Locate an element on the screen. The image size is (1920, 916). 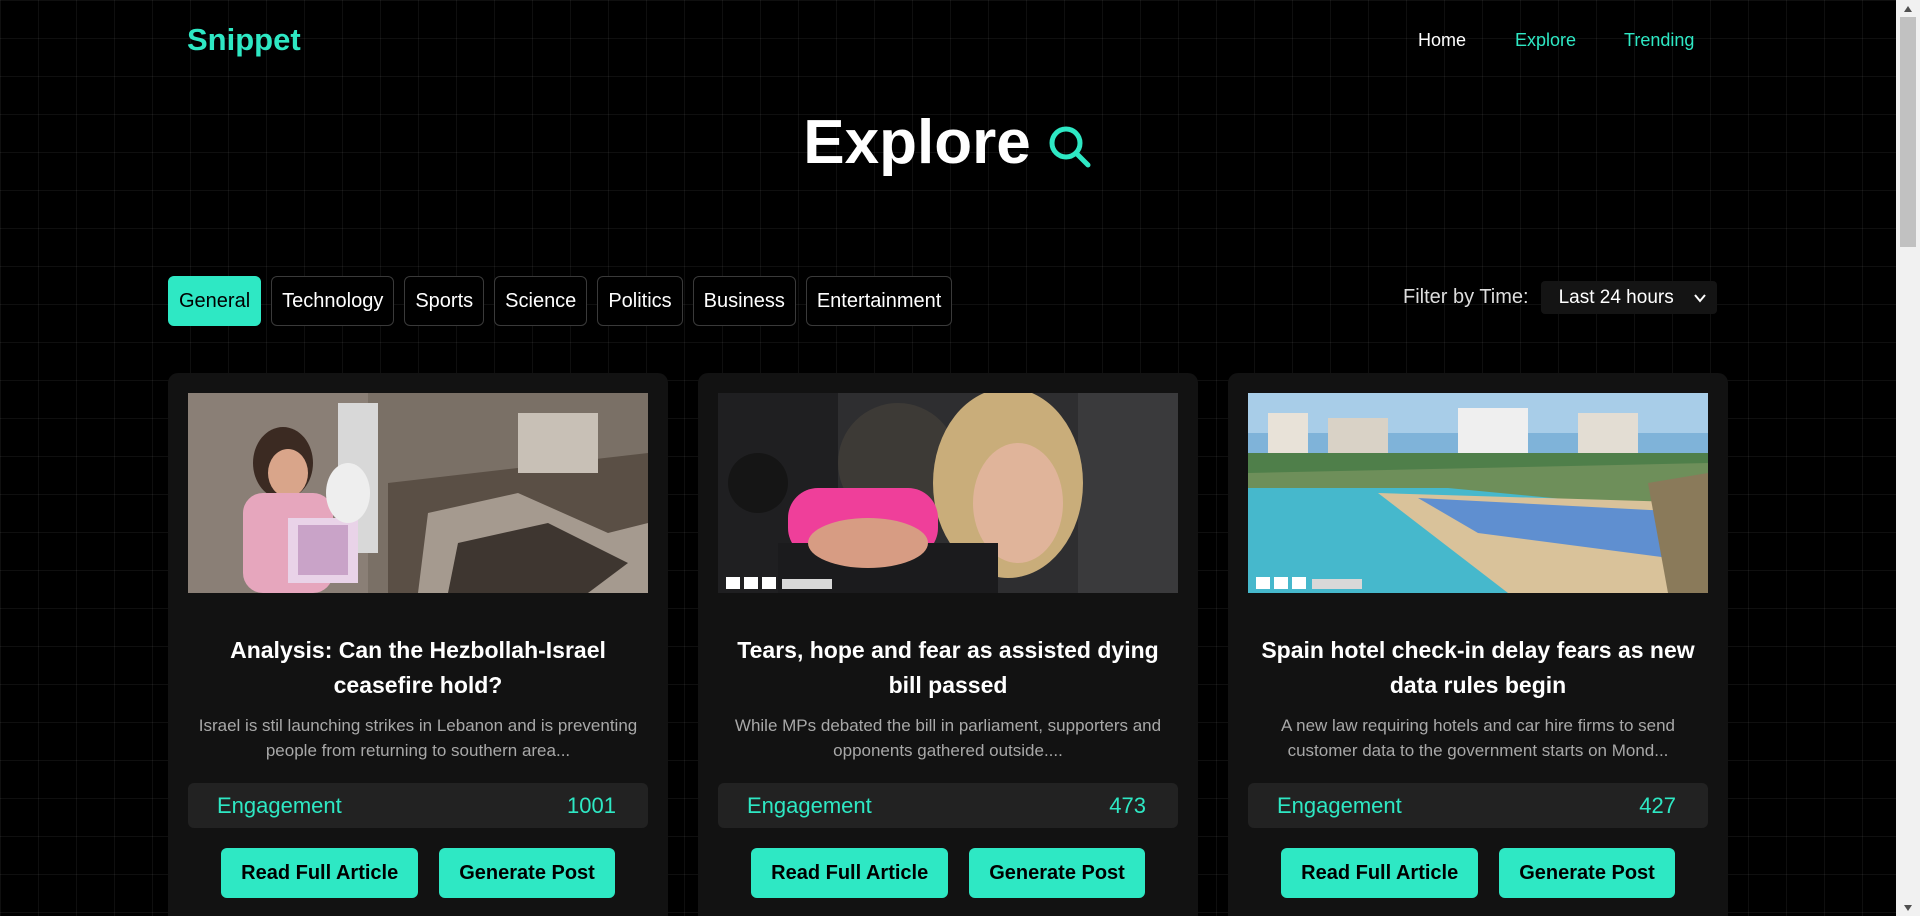
time-filter-label: Filter by Time: is located at coordinates (1466, 297).